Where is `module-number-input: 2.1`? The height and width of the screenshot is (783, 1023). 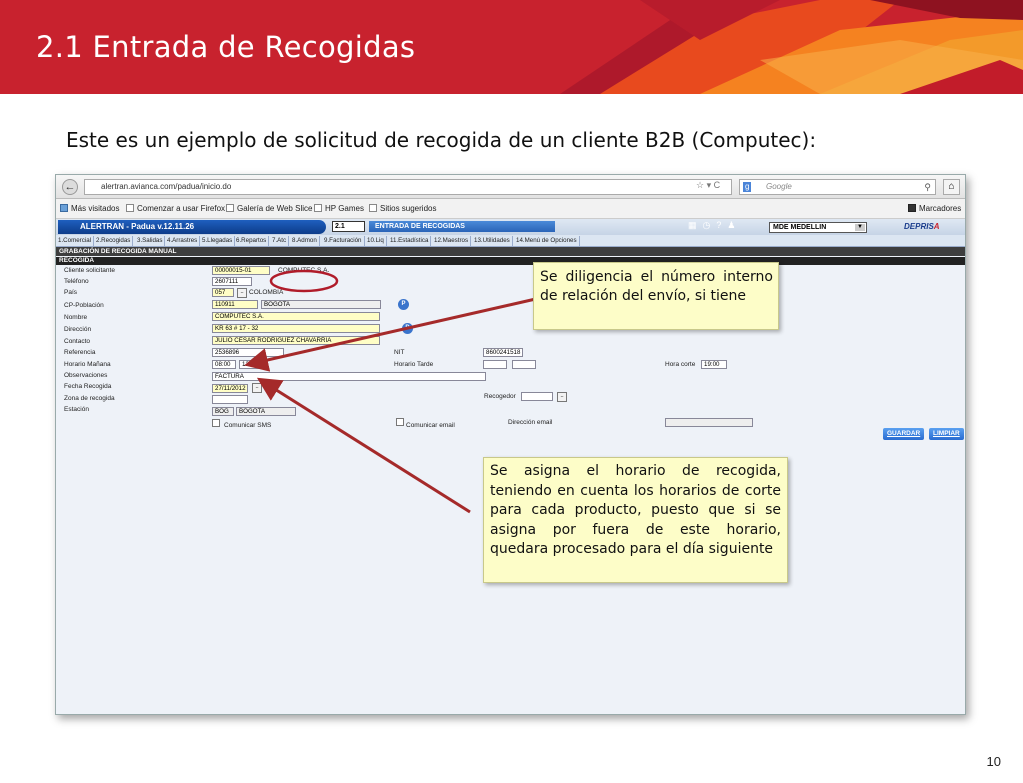 module-number-input: 2.1 is located at coordinates (348, 226).